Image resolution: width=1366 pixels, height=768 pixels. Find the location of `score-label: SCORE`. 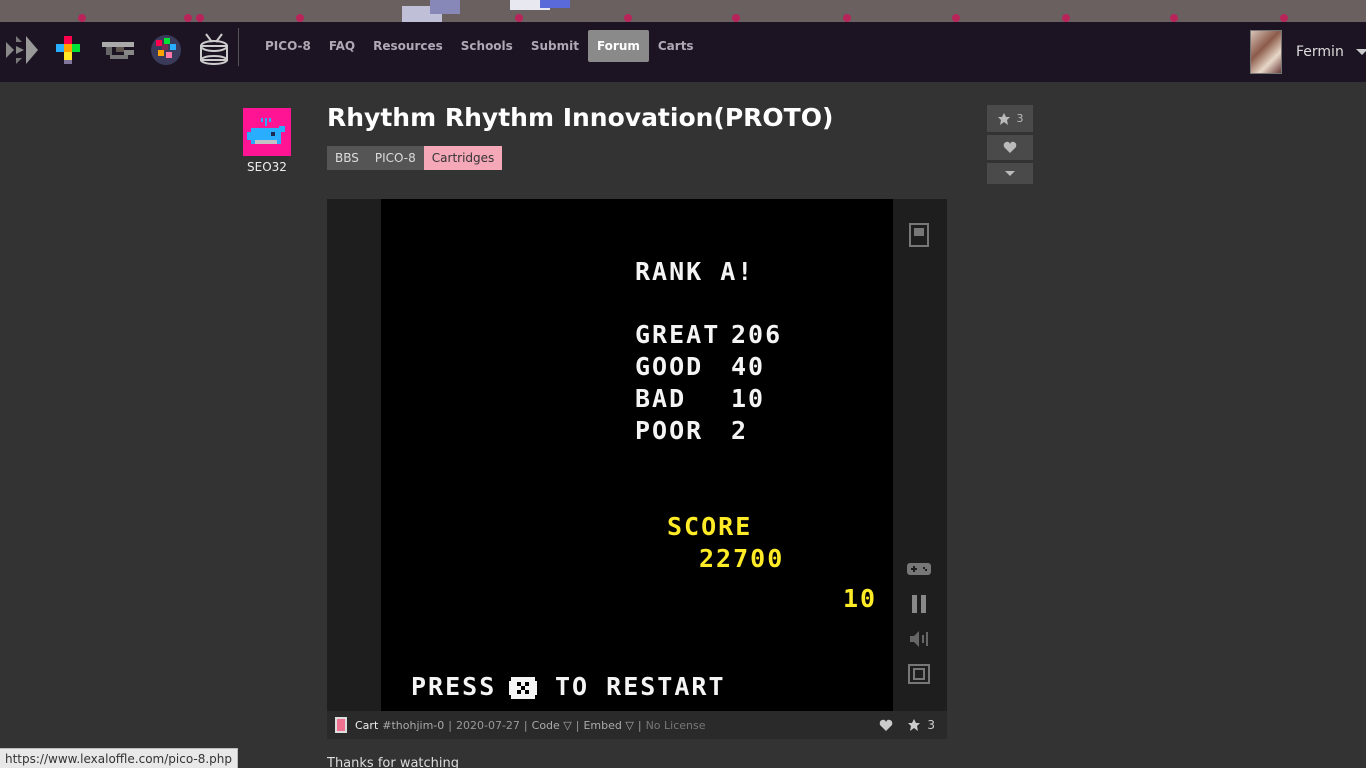

score-label: SCORE is located at coordinates (710, 526).